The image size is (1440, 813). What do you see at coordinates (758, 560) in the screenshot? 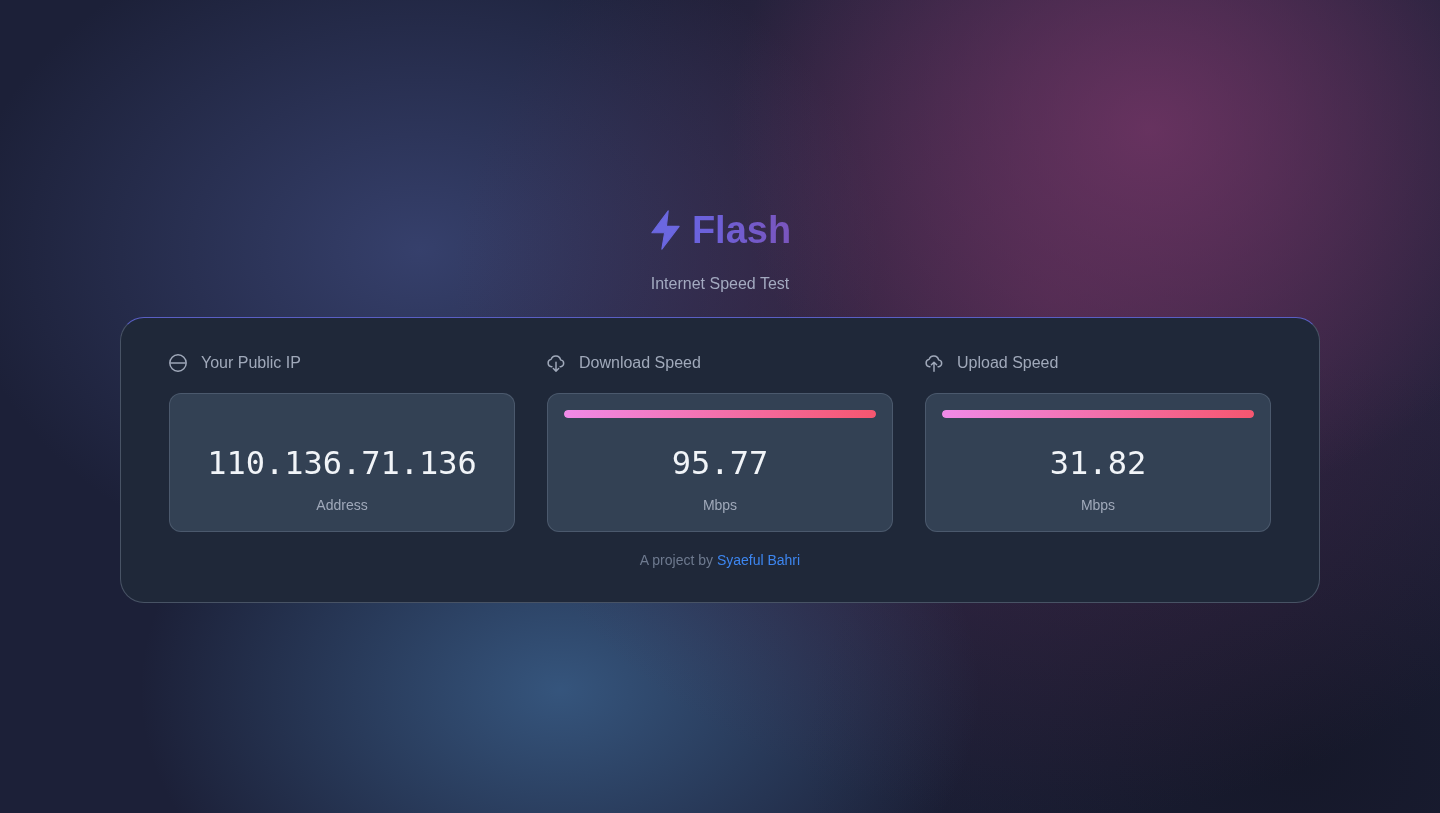
I see `author-link: Syaeful Bahri` at bounding box center [758, 560].